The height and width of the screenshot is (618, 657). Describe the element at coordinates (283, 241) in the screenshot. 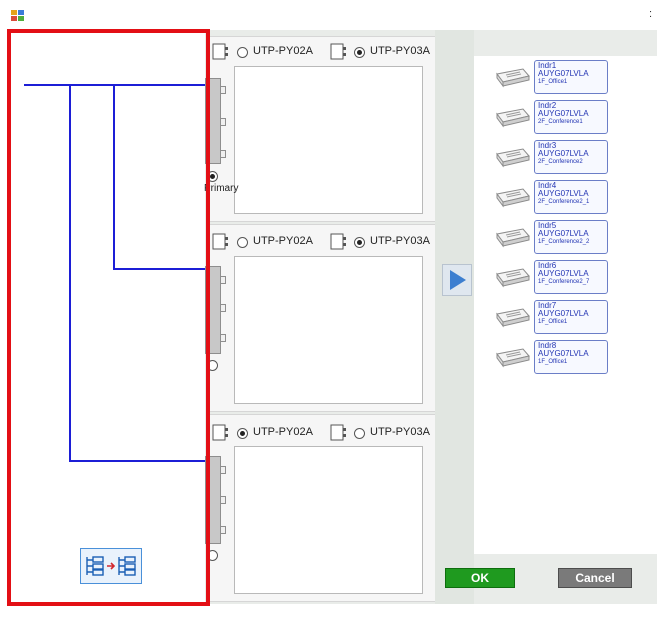

I see `unit-2-option-a-label: UTP-PY02A` at that location.